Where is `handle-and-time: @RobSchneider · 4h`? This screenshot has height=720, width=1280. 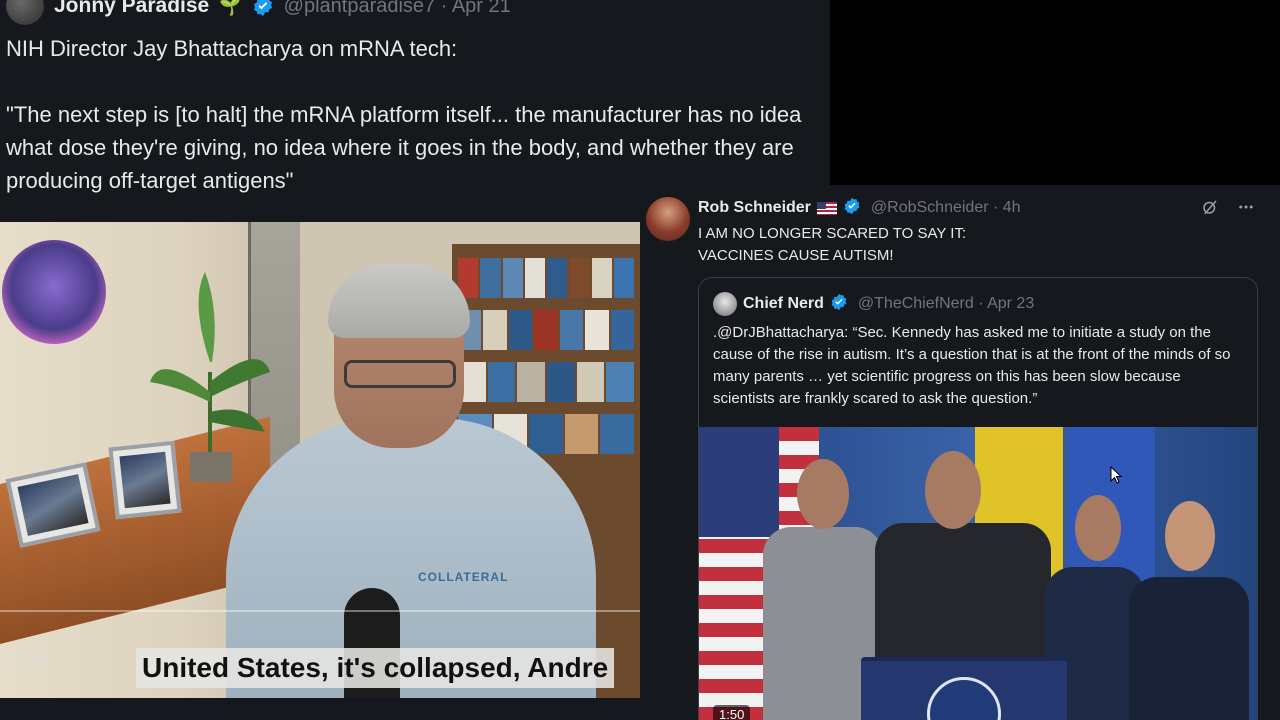
handle-and-time: @RobSchneider · 4h is located at coordinates (946, 208).